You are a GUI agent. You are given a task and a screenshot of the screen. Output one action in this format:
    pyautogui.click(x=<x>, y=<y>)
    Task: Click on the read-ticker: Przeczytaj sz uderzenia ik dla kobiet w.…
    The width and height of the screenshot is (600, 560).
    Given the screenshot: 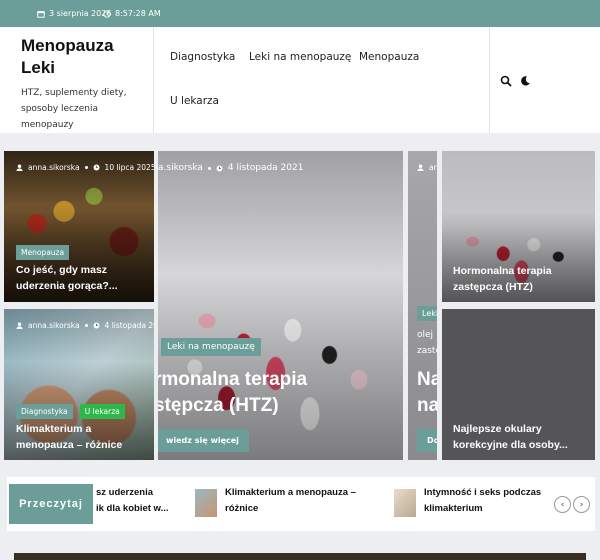 What is the action you would take?
    pyautogui.click(x=301, y=504)
    